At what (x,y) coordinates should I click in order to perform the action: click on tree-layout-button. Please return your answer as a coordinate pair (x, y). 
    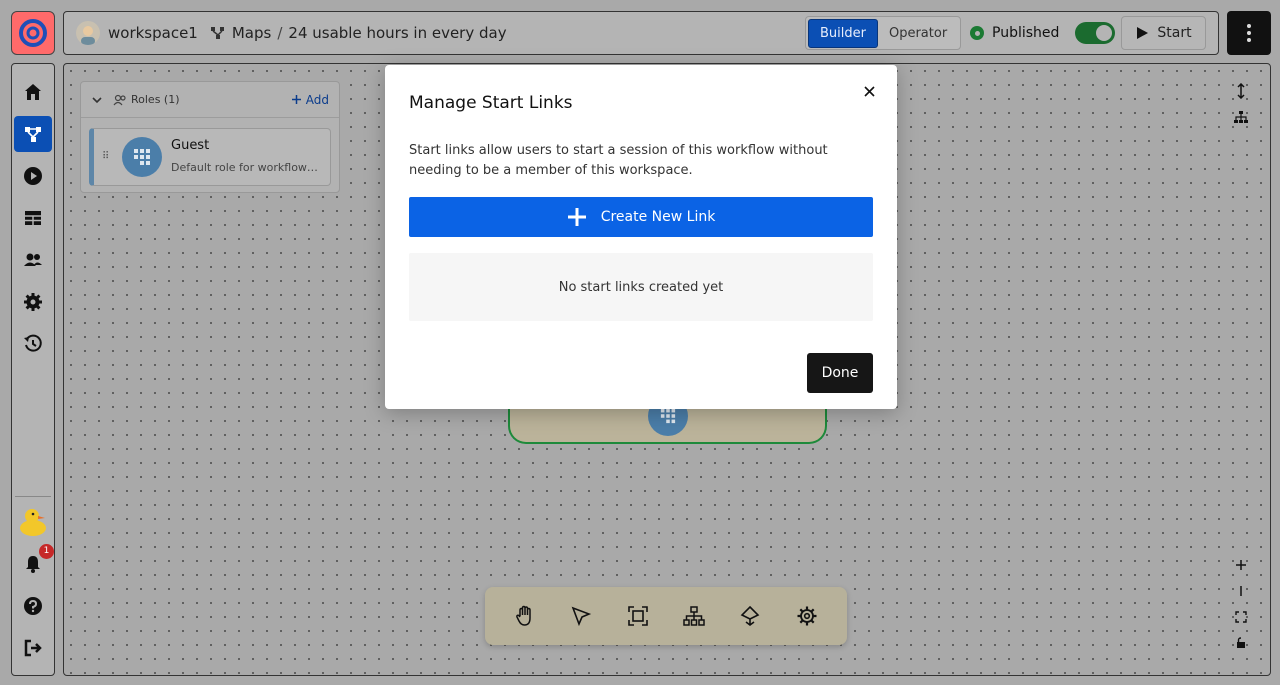
    Looking at the image, I should click on (1241, 117).